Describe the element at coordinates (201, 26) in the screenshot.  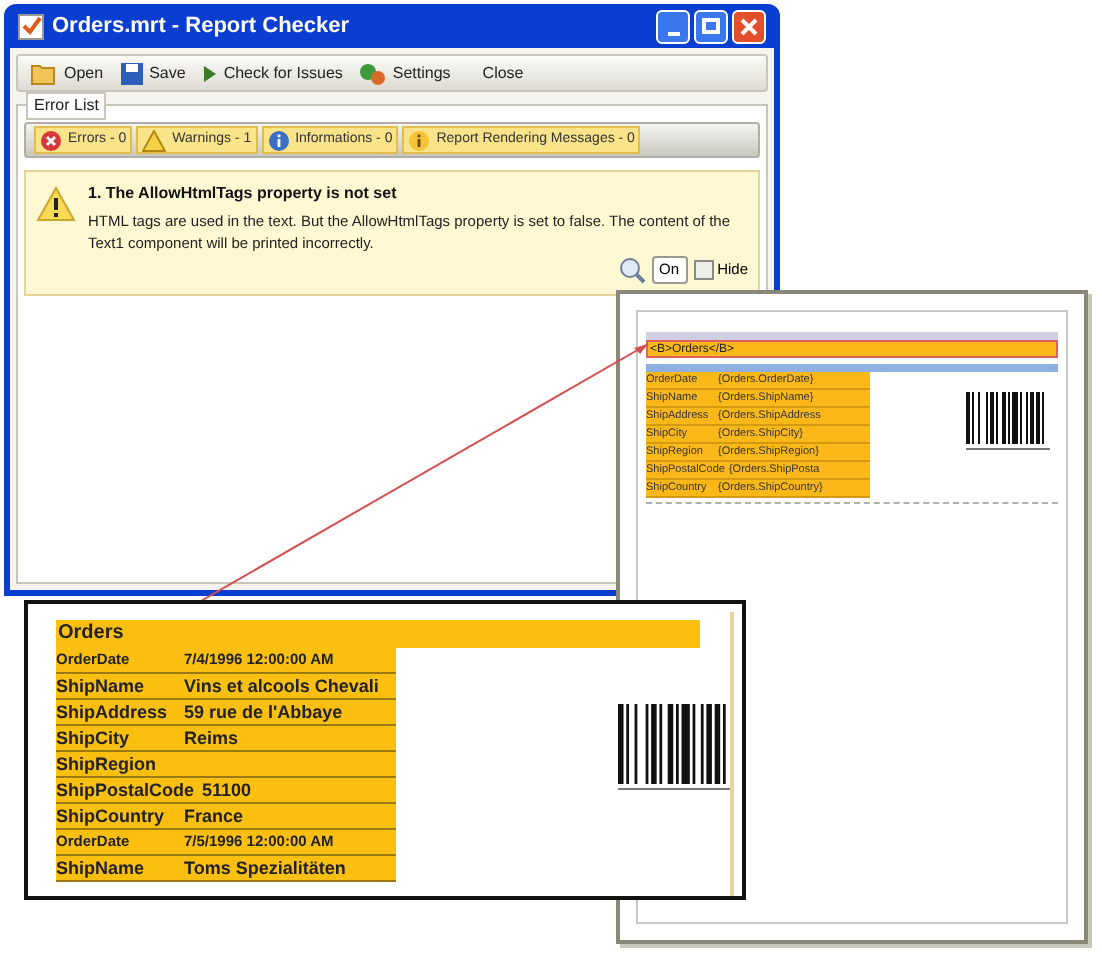
I see `window-title: Orders.mrt - Report Checker` at that location.